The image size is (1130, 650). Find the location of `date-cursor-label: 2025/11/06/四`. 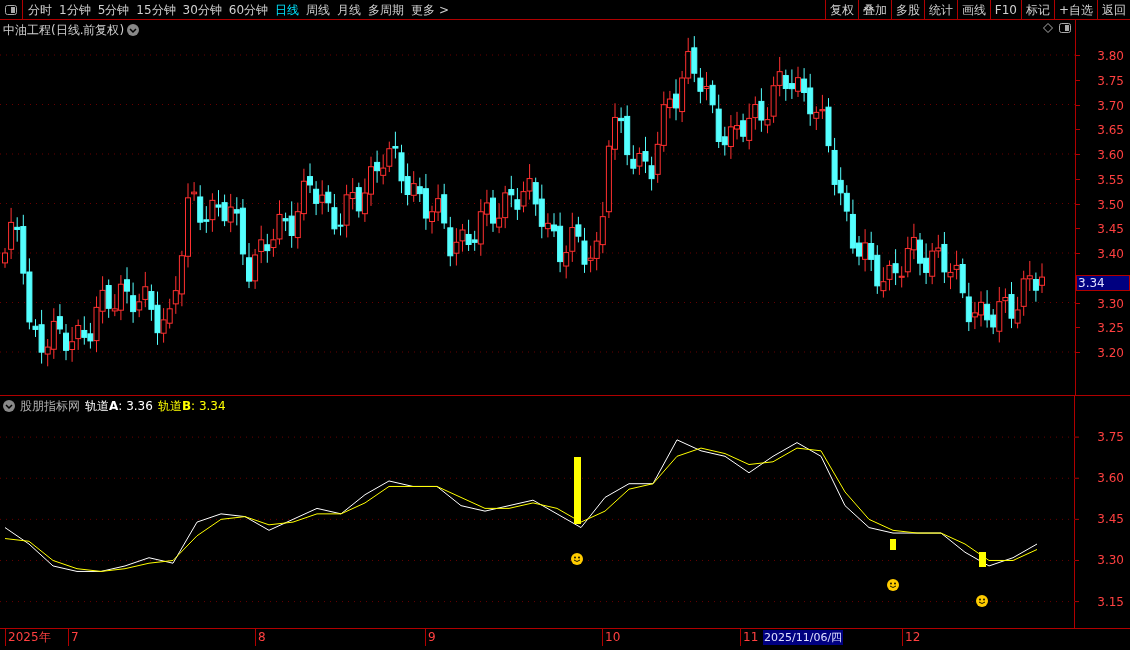

date-cursor-label: 2025/11/06/四 is located at coordinates (803, 637).